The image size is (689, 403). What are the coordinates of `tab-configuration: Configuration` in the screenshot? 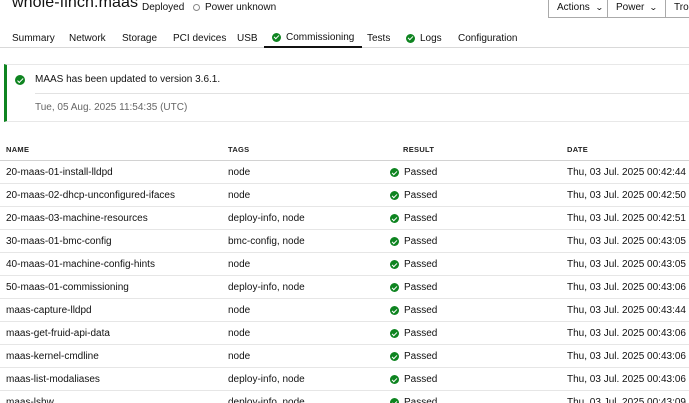 It's located at (487, 38).